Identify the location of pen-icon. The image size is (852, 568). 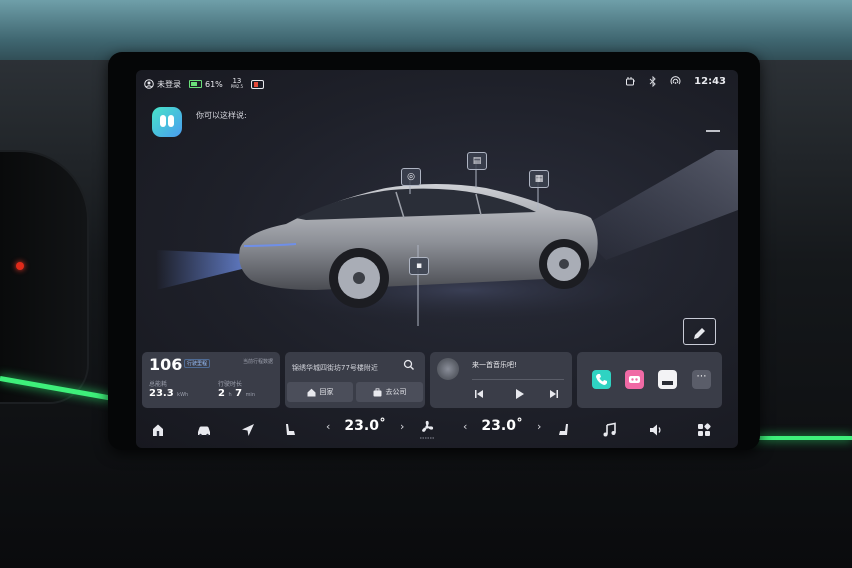
(699, 333).